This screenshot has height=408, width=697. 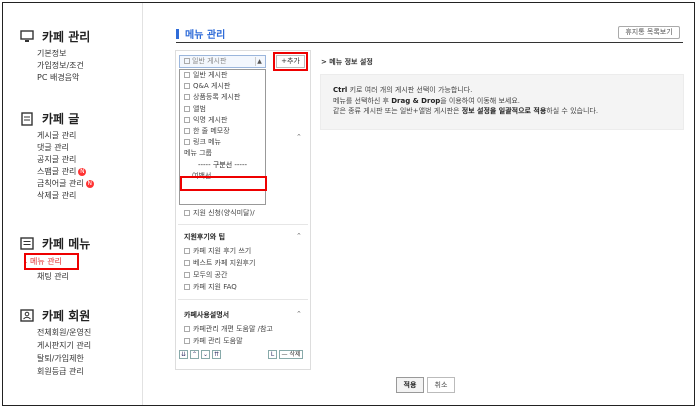 What do you see at coordinates (51, 77) in the screenshot?
I see `sidebar-item-pc-bgm: PC 배경음악` at bounding box center [51, 77].